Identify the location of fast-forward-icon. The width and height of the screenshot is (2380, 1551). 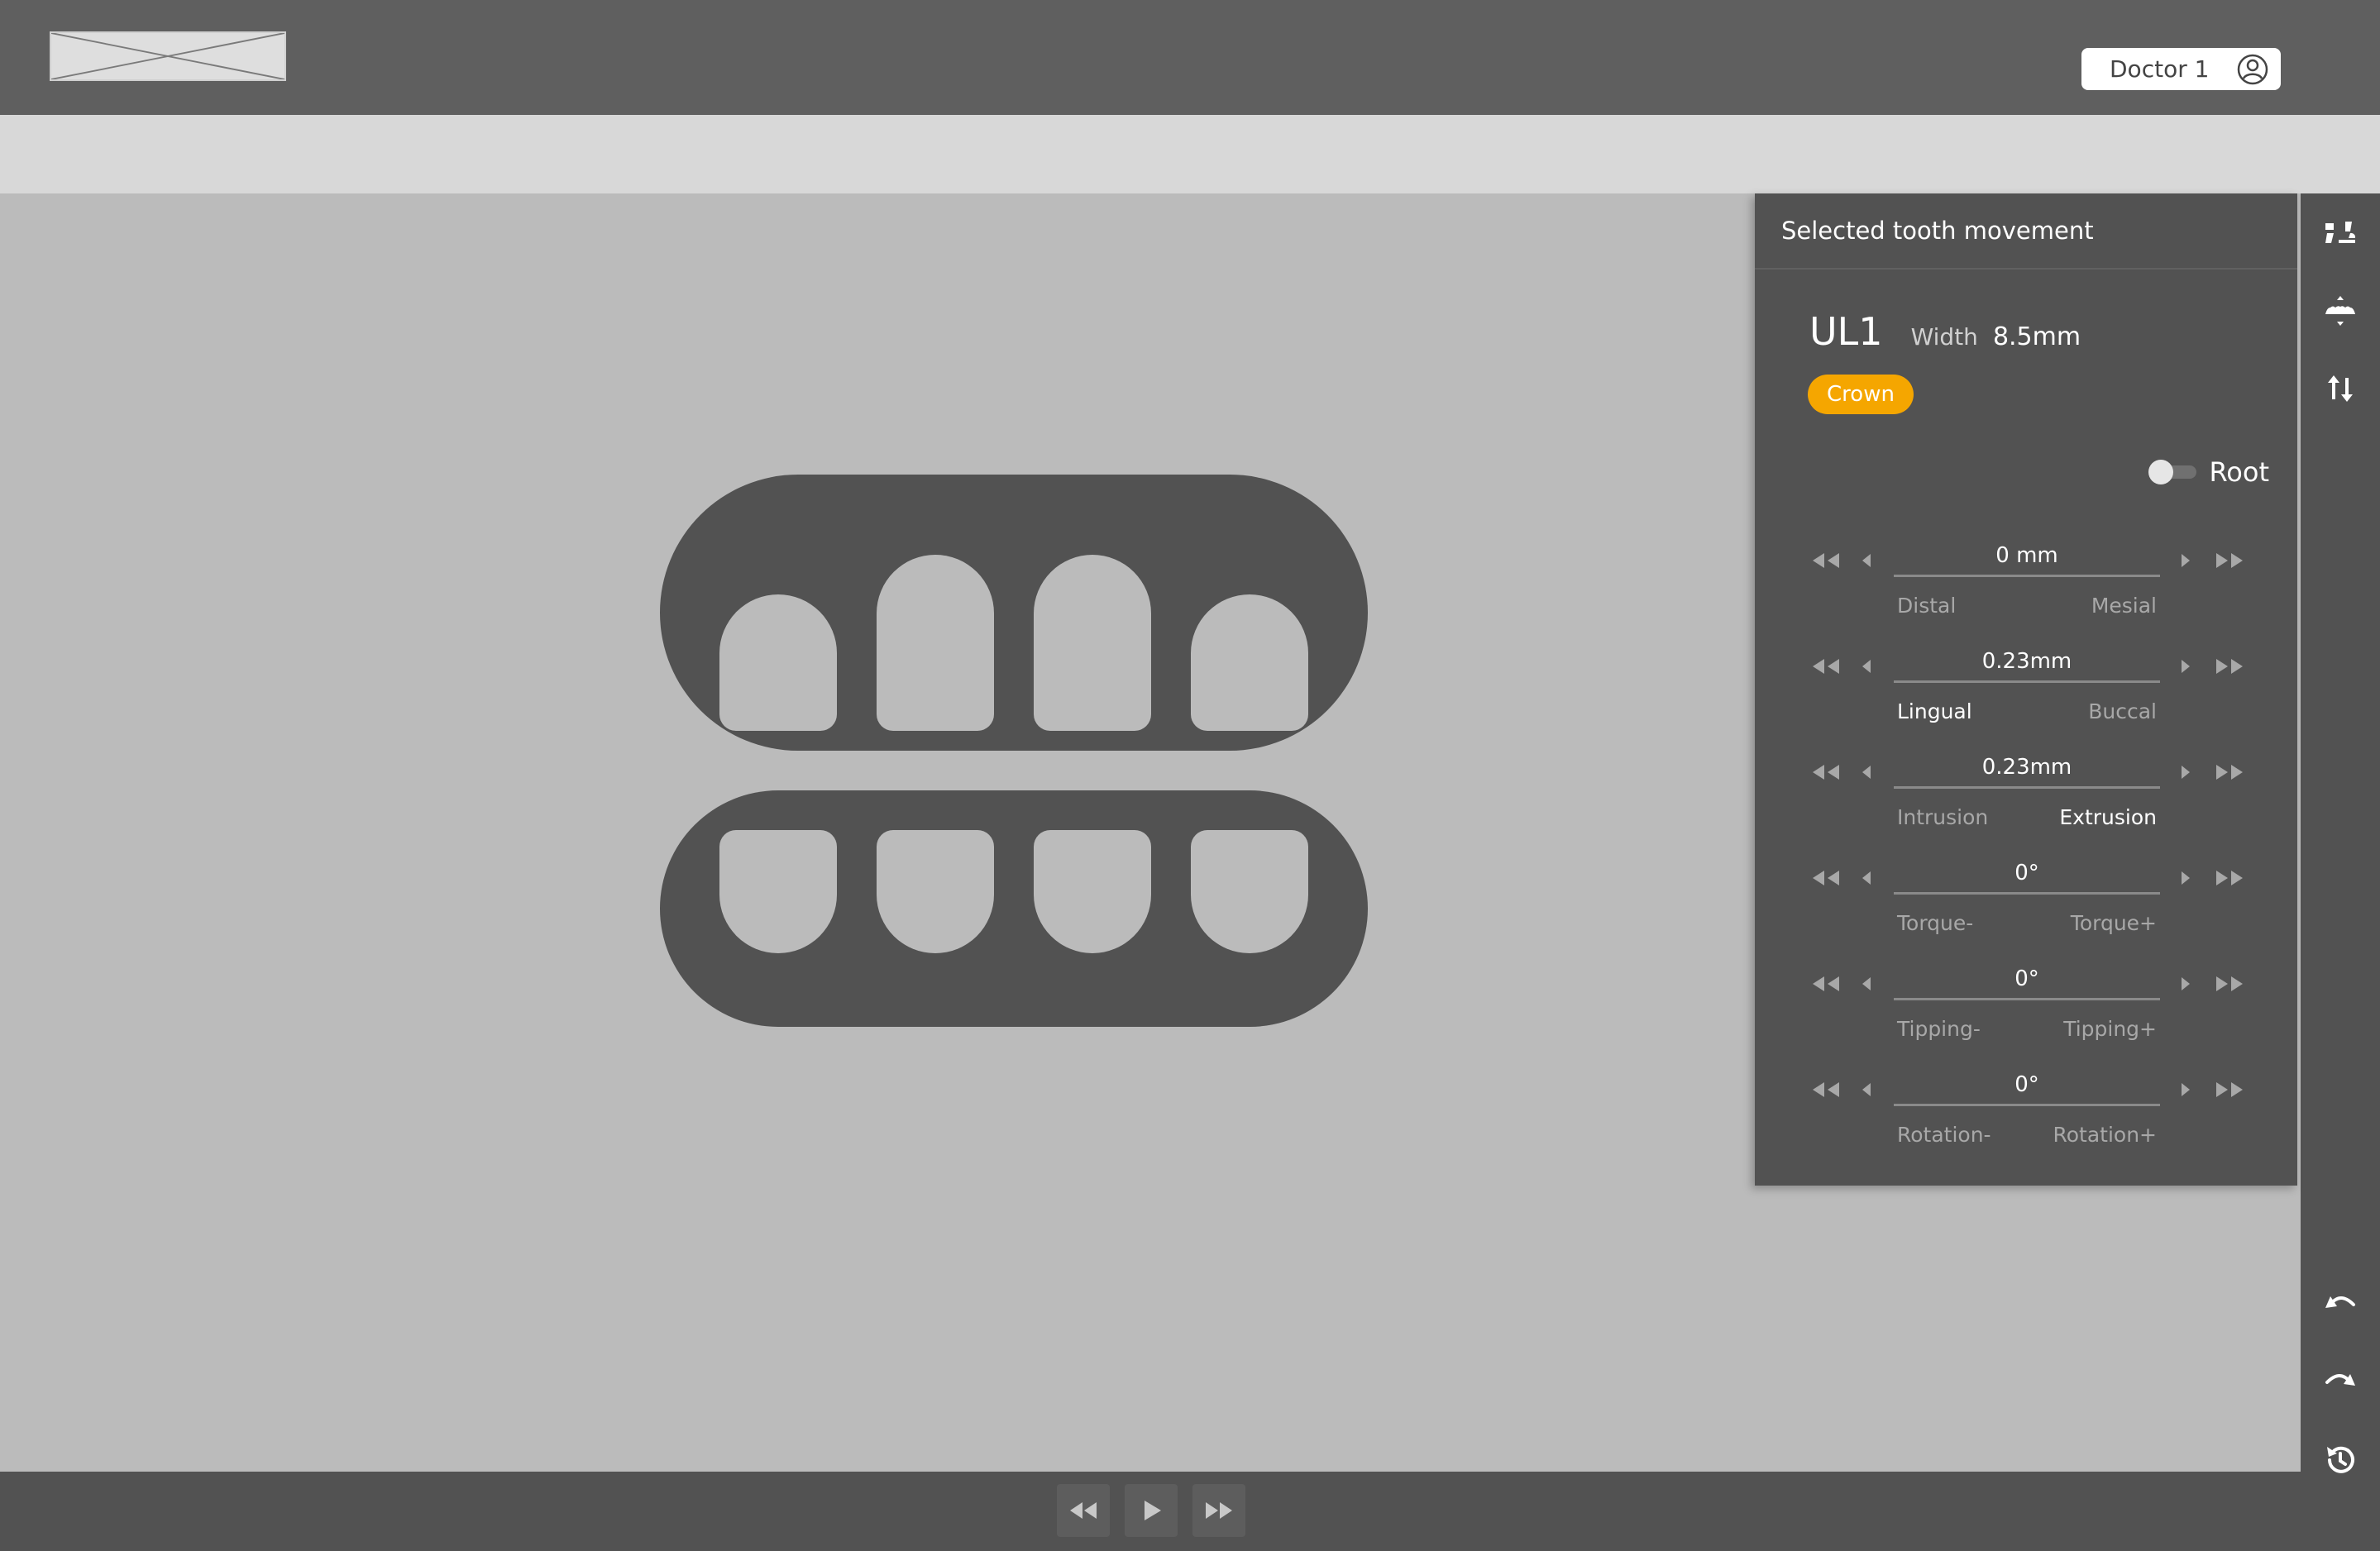
(1219, 1511).